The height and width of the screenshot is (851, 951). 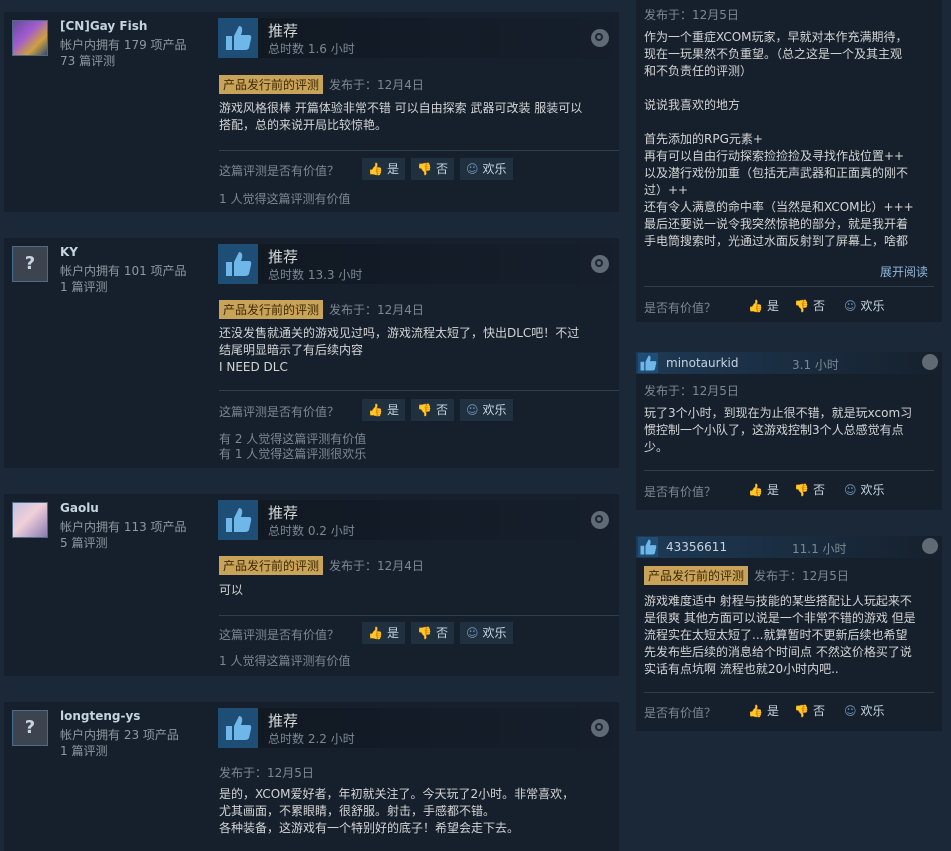 What do you see at coordinates (789, 363) in the screenshot?
I see `review-header: minotaurkid 3.1 小时` at bounding box center [789, 363].